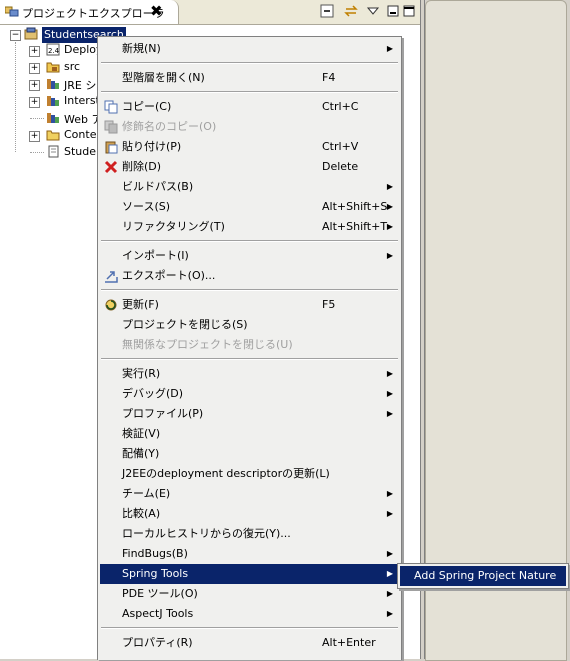 The width and height of the screenshot is (570, 661). What do you see at coordinates (249, 127) in the screenshot?
I see `menu-item-copy-qualified-name: 修飾名のコピー(O)` at bounding box center [249, 127].